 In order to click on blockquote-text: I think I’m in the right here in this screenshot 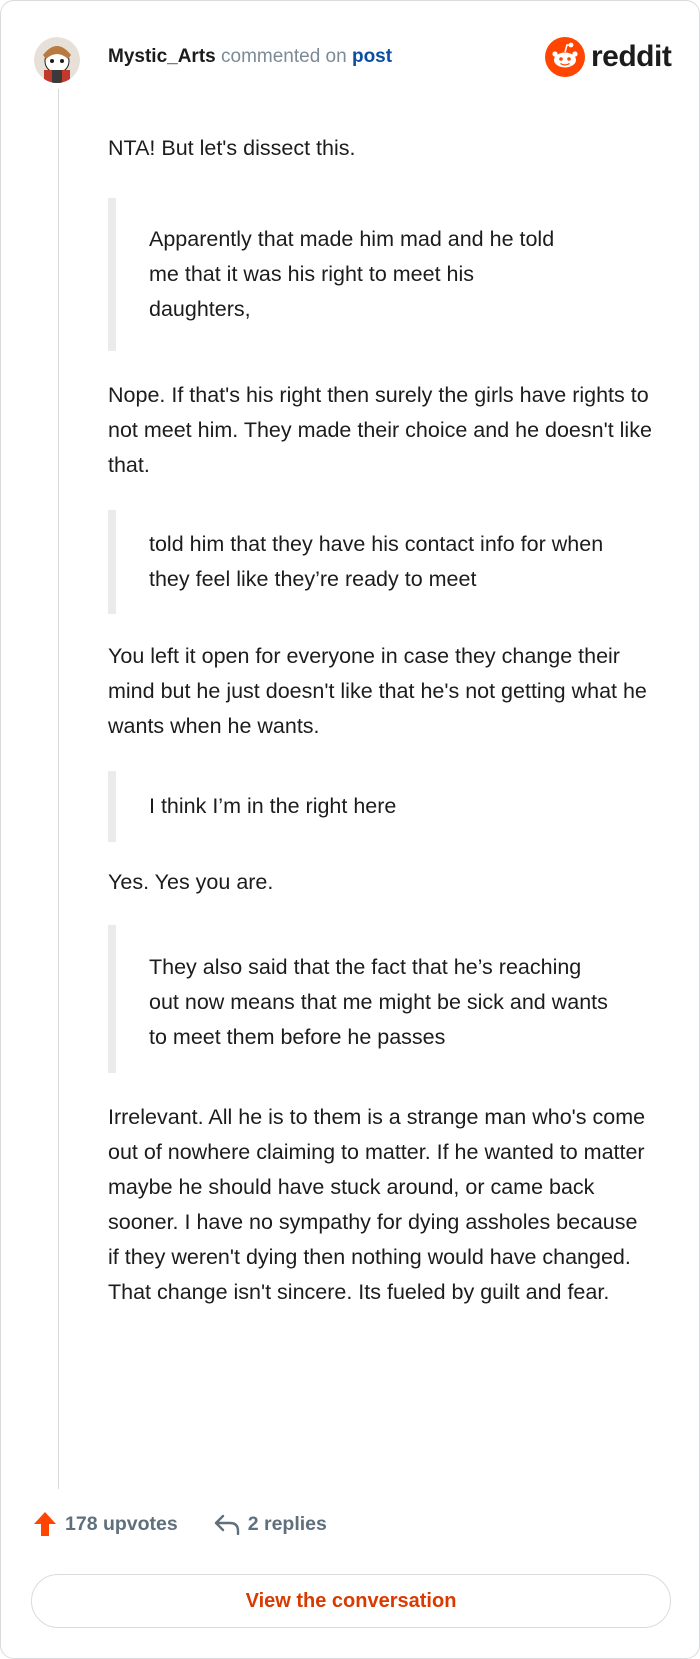, I will do `click(273, 806)`.